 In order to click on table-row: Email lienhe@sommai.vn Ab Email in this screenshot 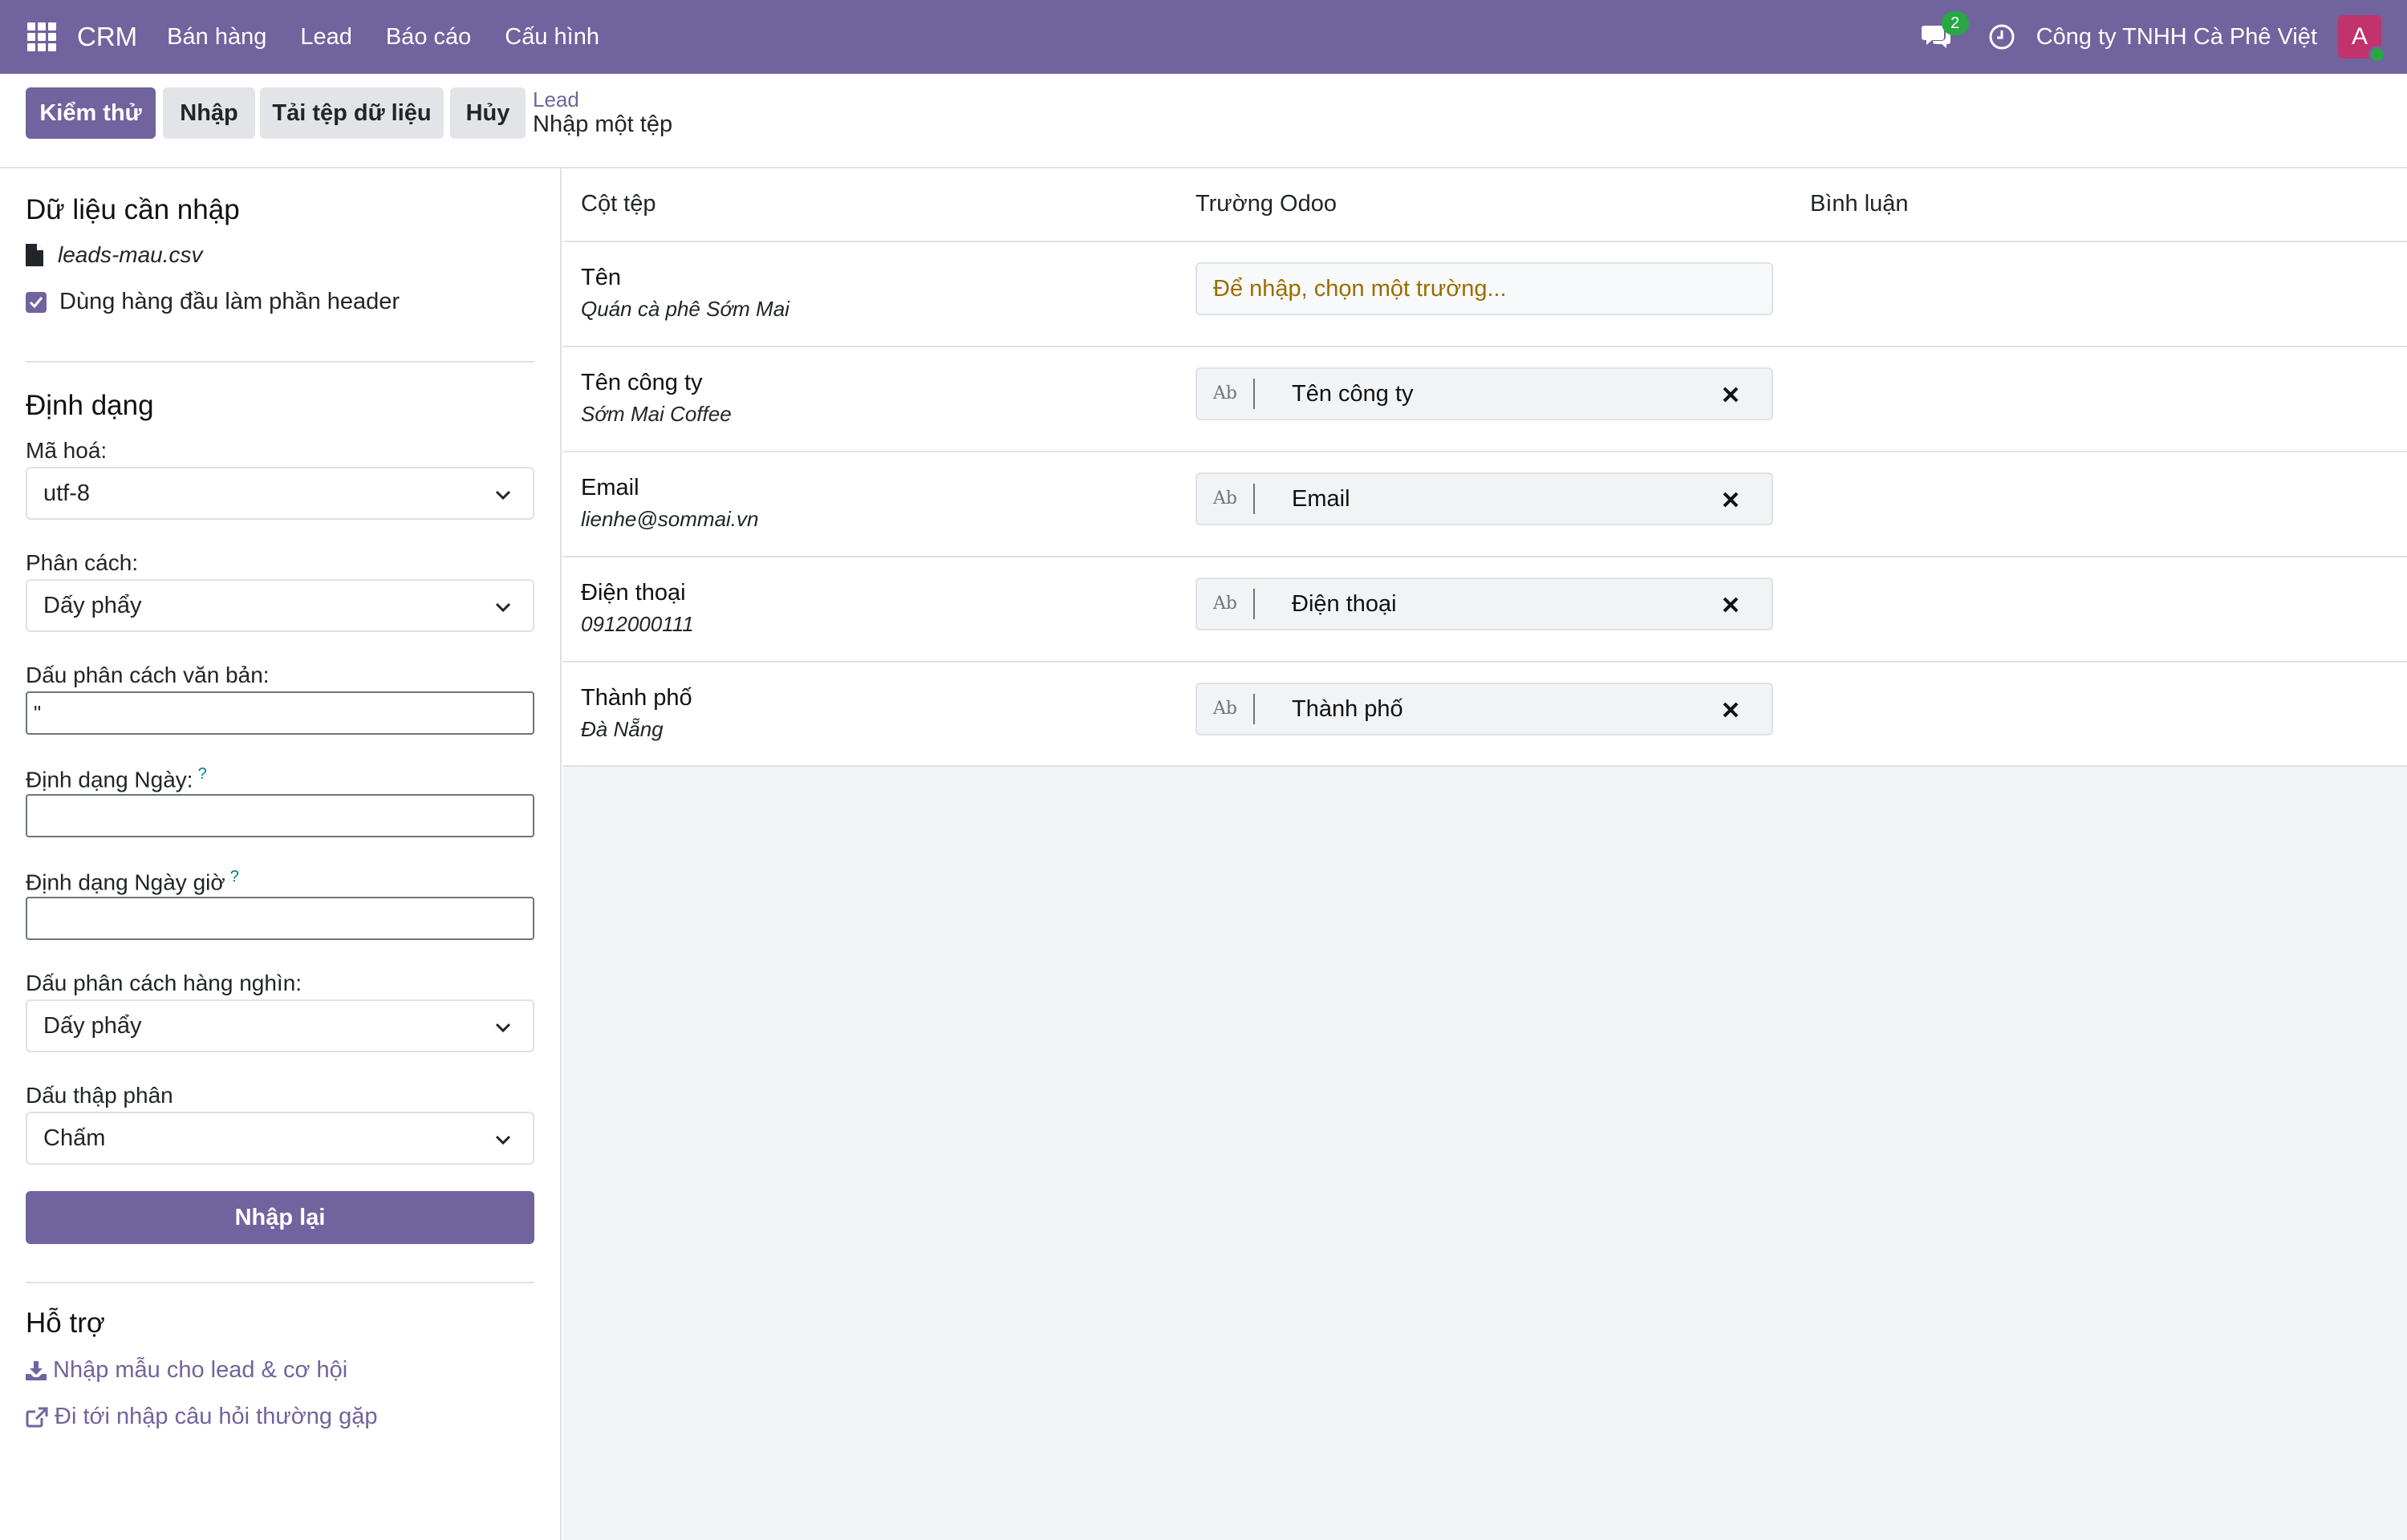, I will do `click(1485, 504)`.